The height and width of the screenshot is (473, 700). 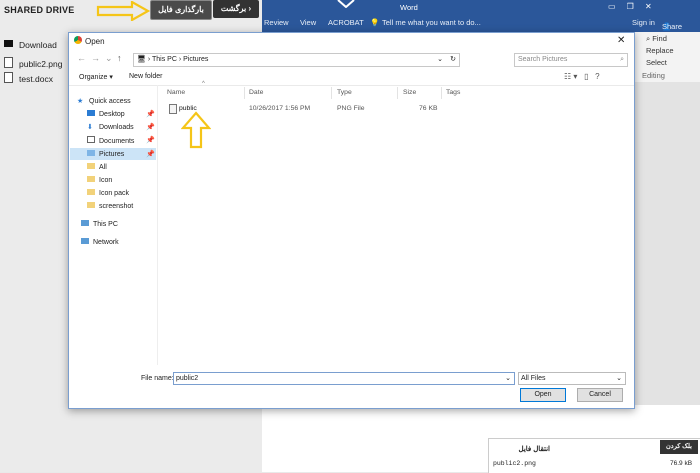 What do you see at coordinates (346, 4) in the screenshot?
I see `chevron-down-icon` at bounding box center [346, 4].